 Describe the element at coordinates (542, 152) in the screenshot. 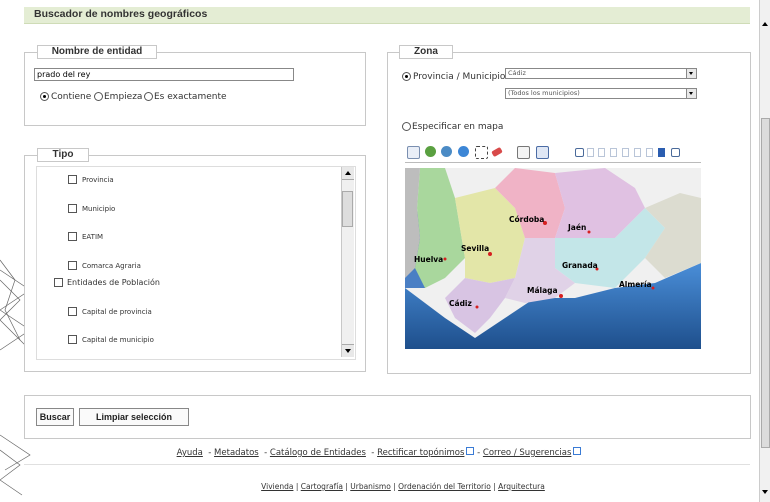

I see `list-icon` at that location.